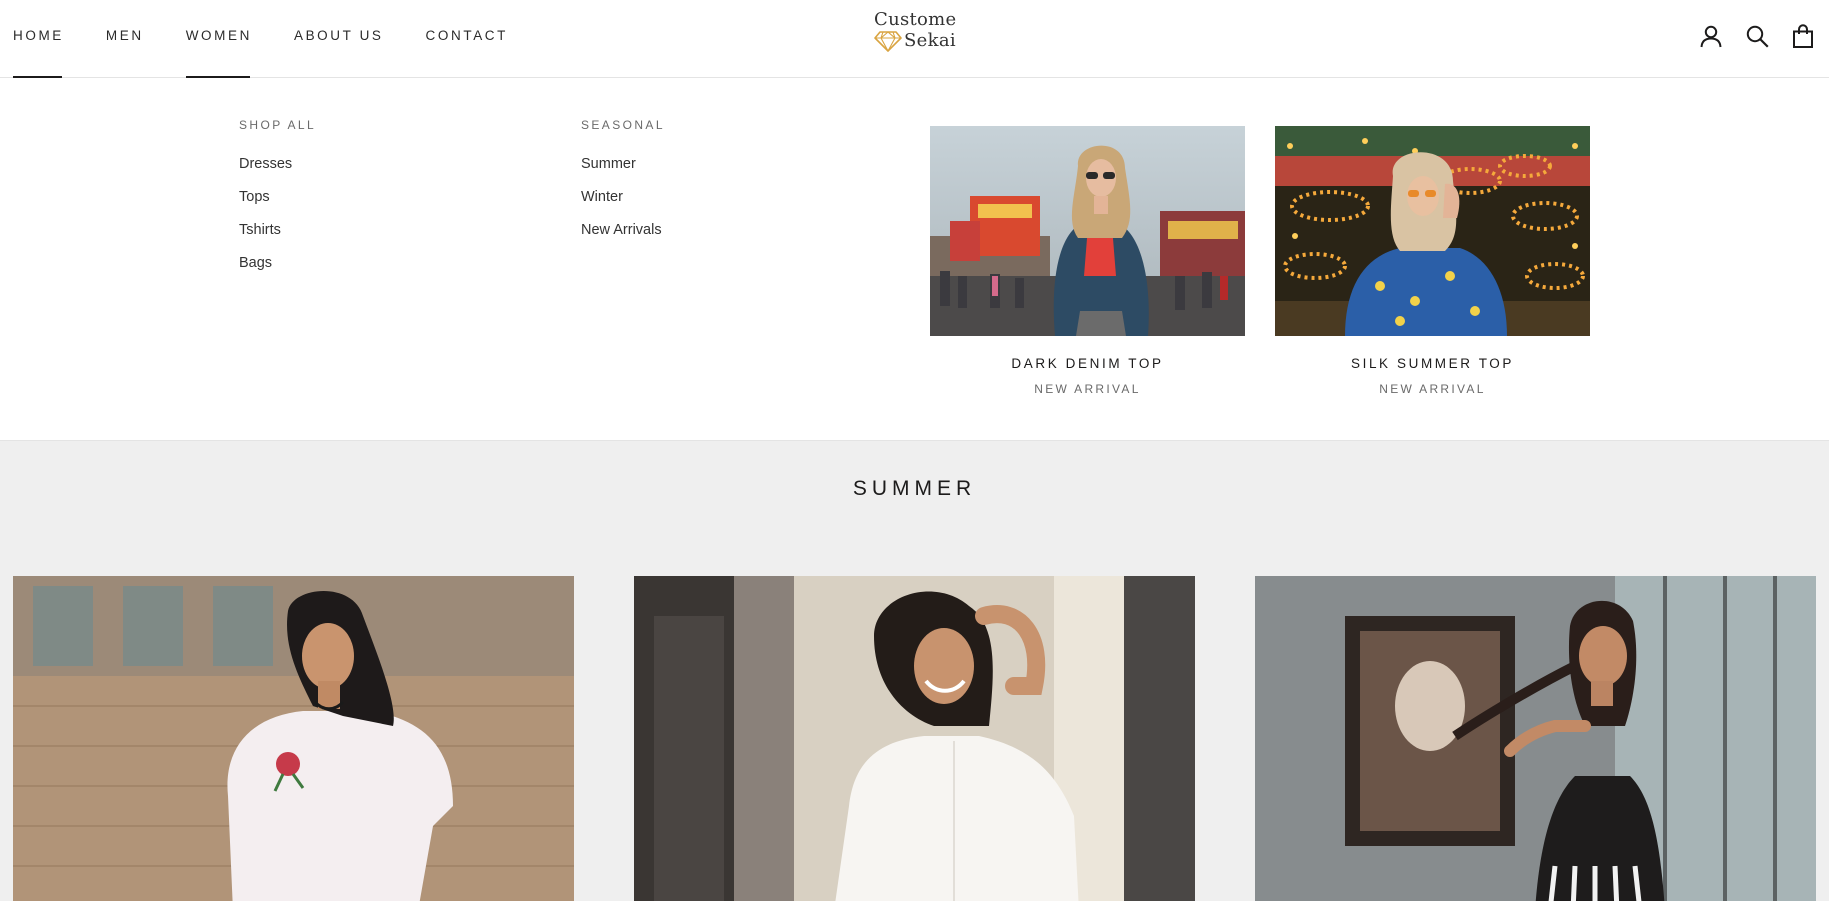 This screenshot has height=901, width=1829. What do you see at coordinates (339, 39) in the screenshot?
I see `nav-about-us: ABOUT US` at bounding box center [339, 39].